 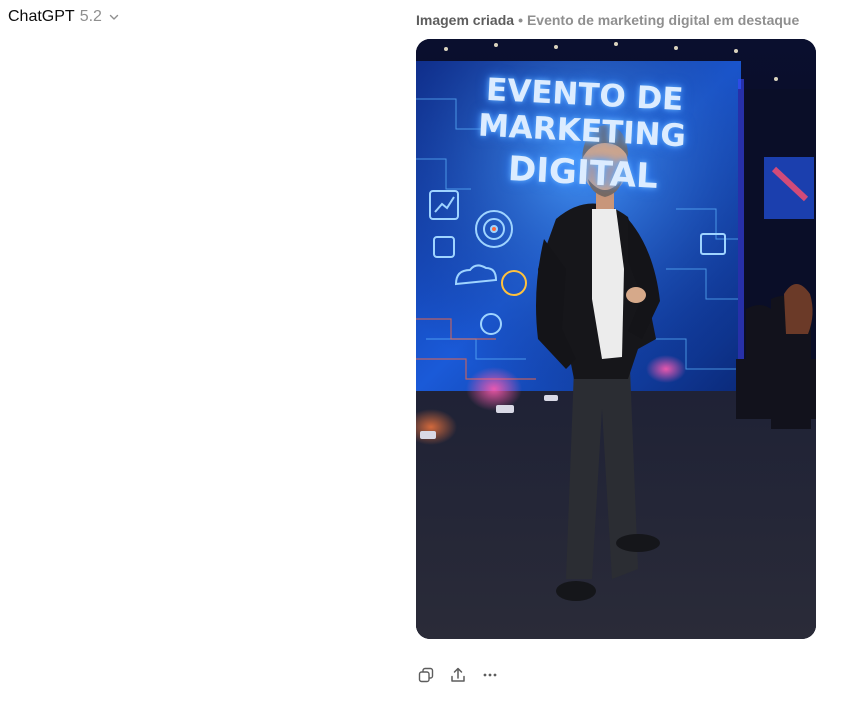 I want to click on copy-button, so click(x=426, y=677).